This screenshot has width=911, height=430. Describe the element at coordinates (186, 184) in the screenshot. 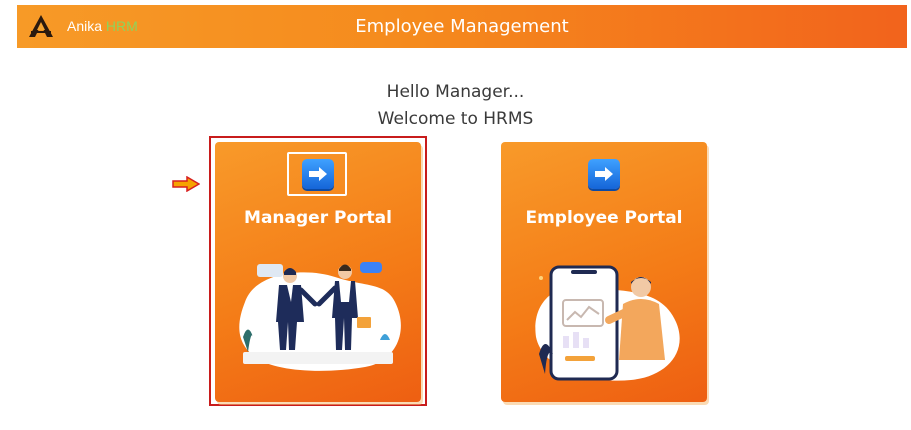

I see `pointer-arrow-icon` at that location.